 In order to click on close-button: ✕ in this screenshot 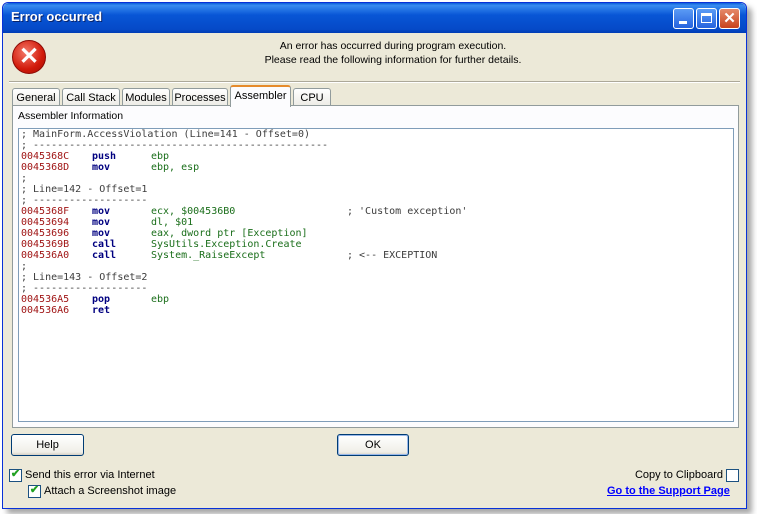, I will do `click(729, 18)`.